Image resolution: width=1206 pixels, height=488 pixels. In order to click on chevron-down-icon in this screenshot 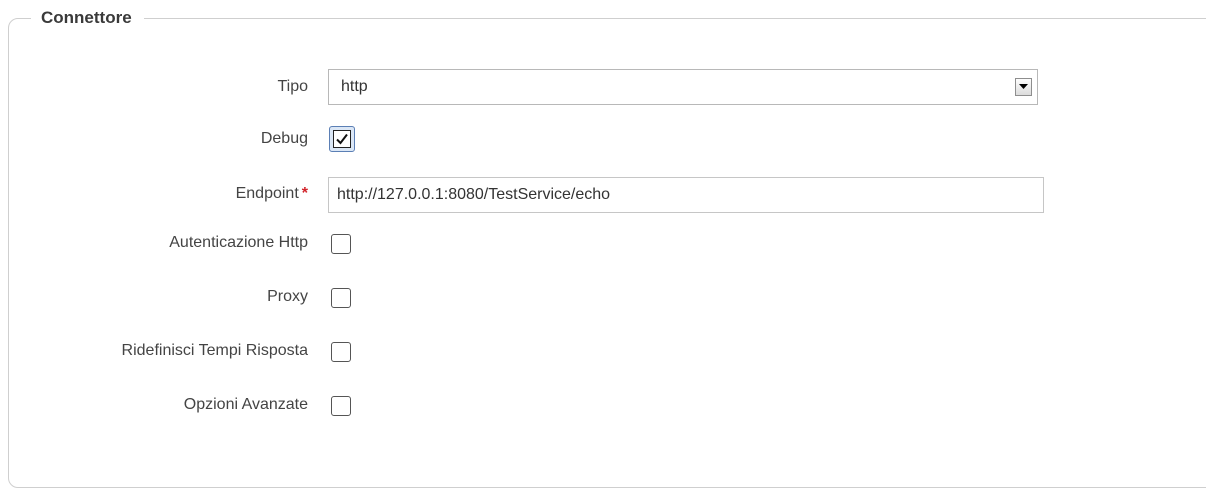, I will do `click(1023, 87)`.